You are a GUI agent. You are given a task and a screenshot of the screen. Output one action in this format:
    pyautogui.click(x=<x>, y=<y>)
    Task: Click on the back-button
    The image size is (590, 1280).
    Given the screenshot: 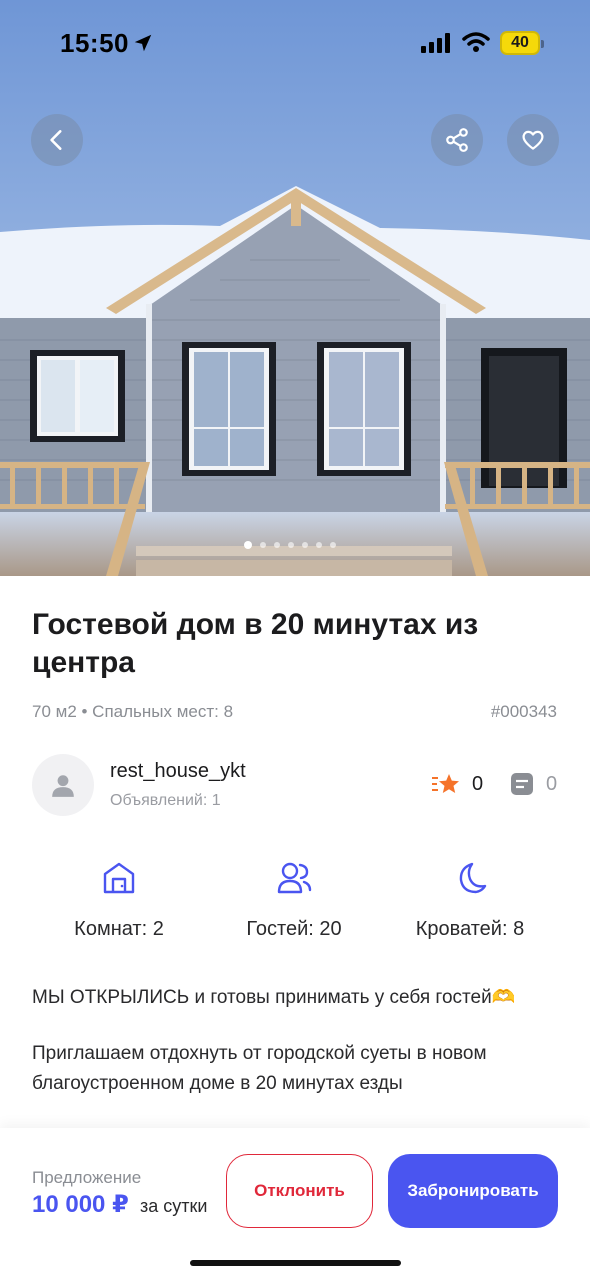 What is the action you would take?
    pyautogui.click(x=57, y=140)
    